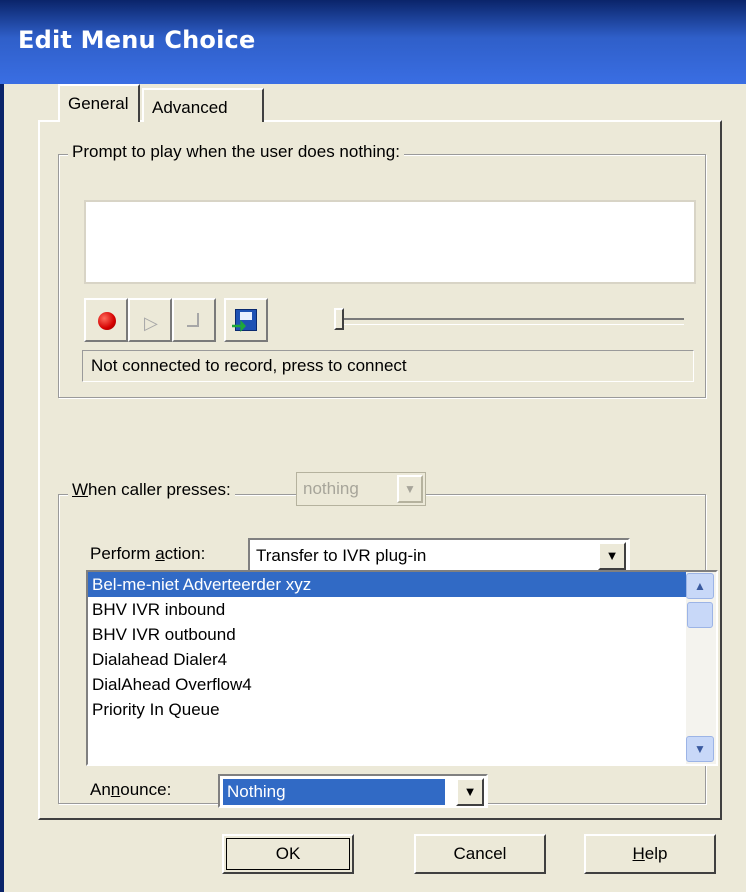 Image resolution: width=746 pixels, height=892 pixels. Describe the element at coordinates (361, 489) in the screenshot. I see `caller-key-combo: nothing ▼` at that location.